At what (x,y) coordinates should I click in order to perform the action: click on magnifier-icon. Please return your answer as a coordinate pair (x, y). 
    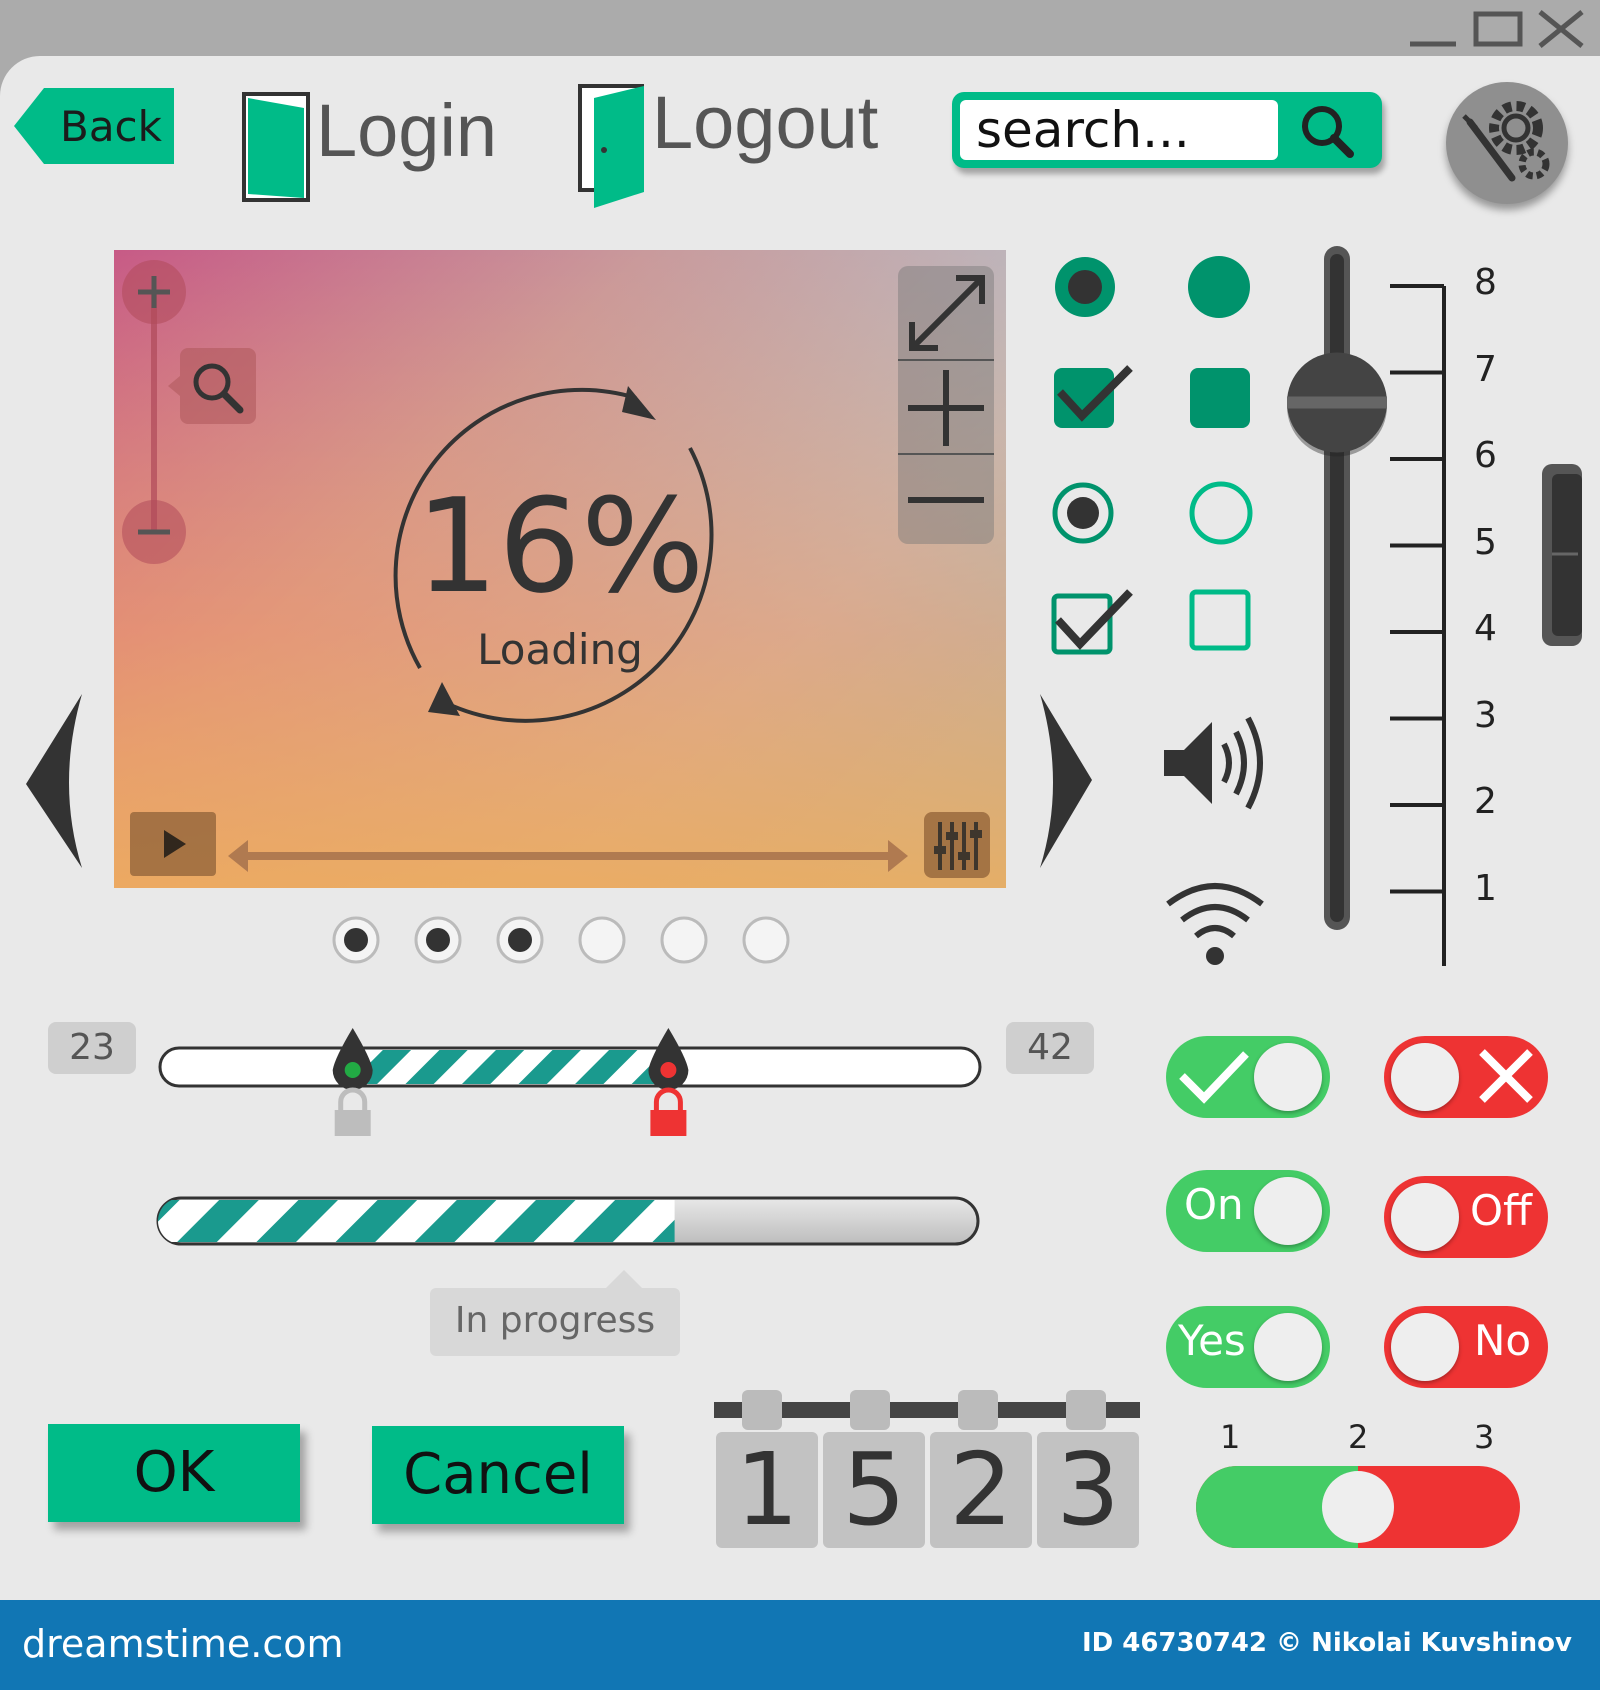
    Looking at the image, I should click on (213, 386).